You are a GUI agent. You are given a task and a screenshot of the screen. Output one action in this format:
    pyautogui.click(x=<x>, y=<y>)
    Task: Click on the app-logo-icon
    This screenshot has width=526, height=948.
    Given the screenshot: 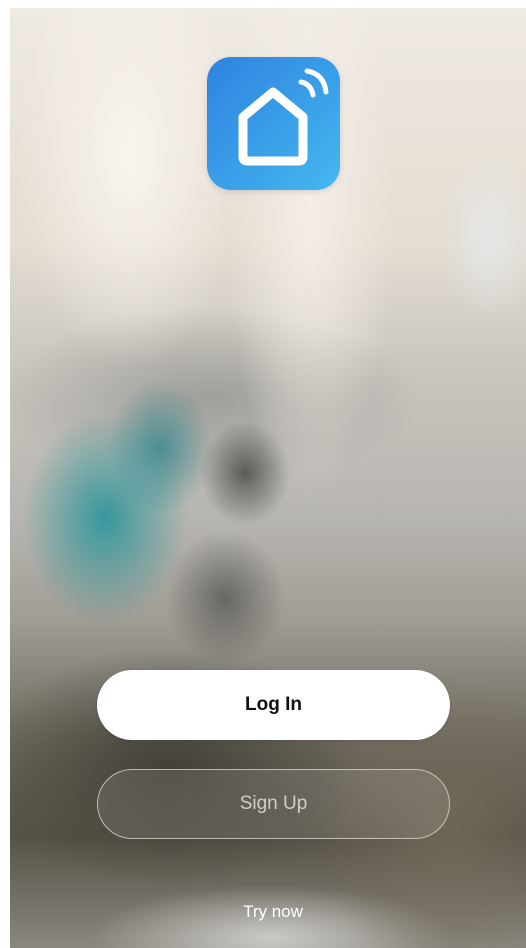 What is the action you would take?
    pyautogui.click(x=273, y=123)
    